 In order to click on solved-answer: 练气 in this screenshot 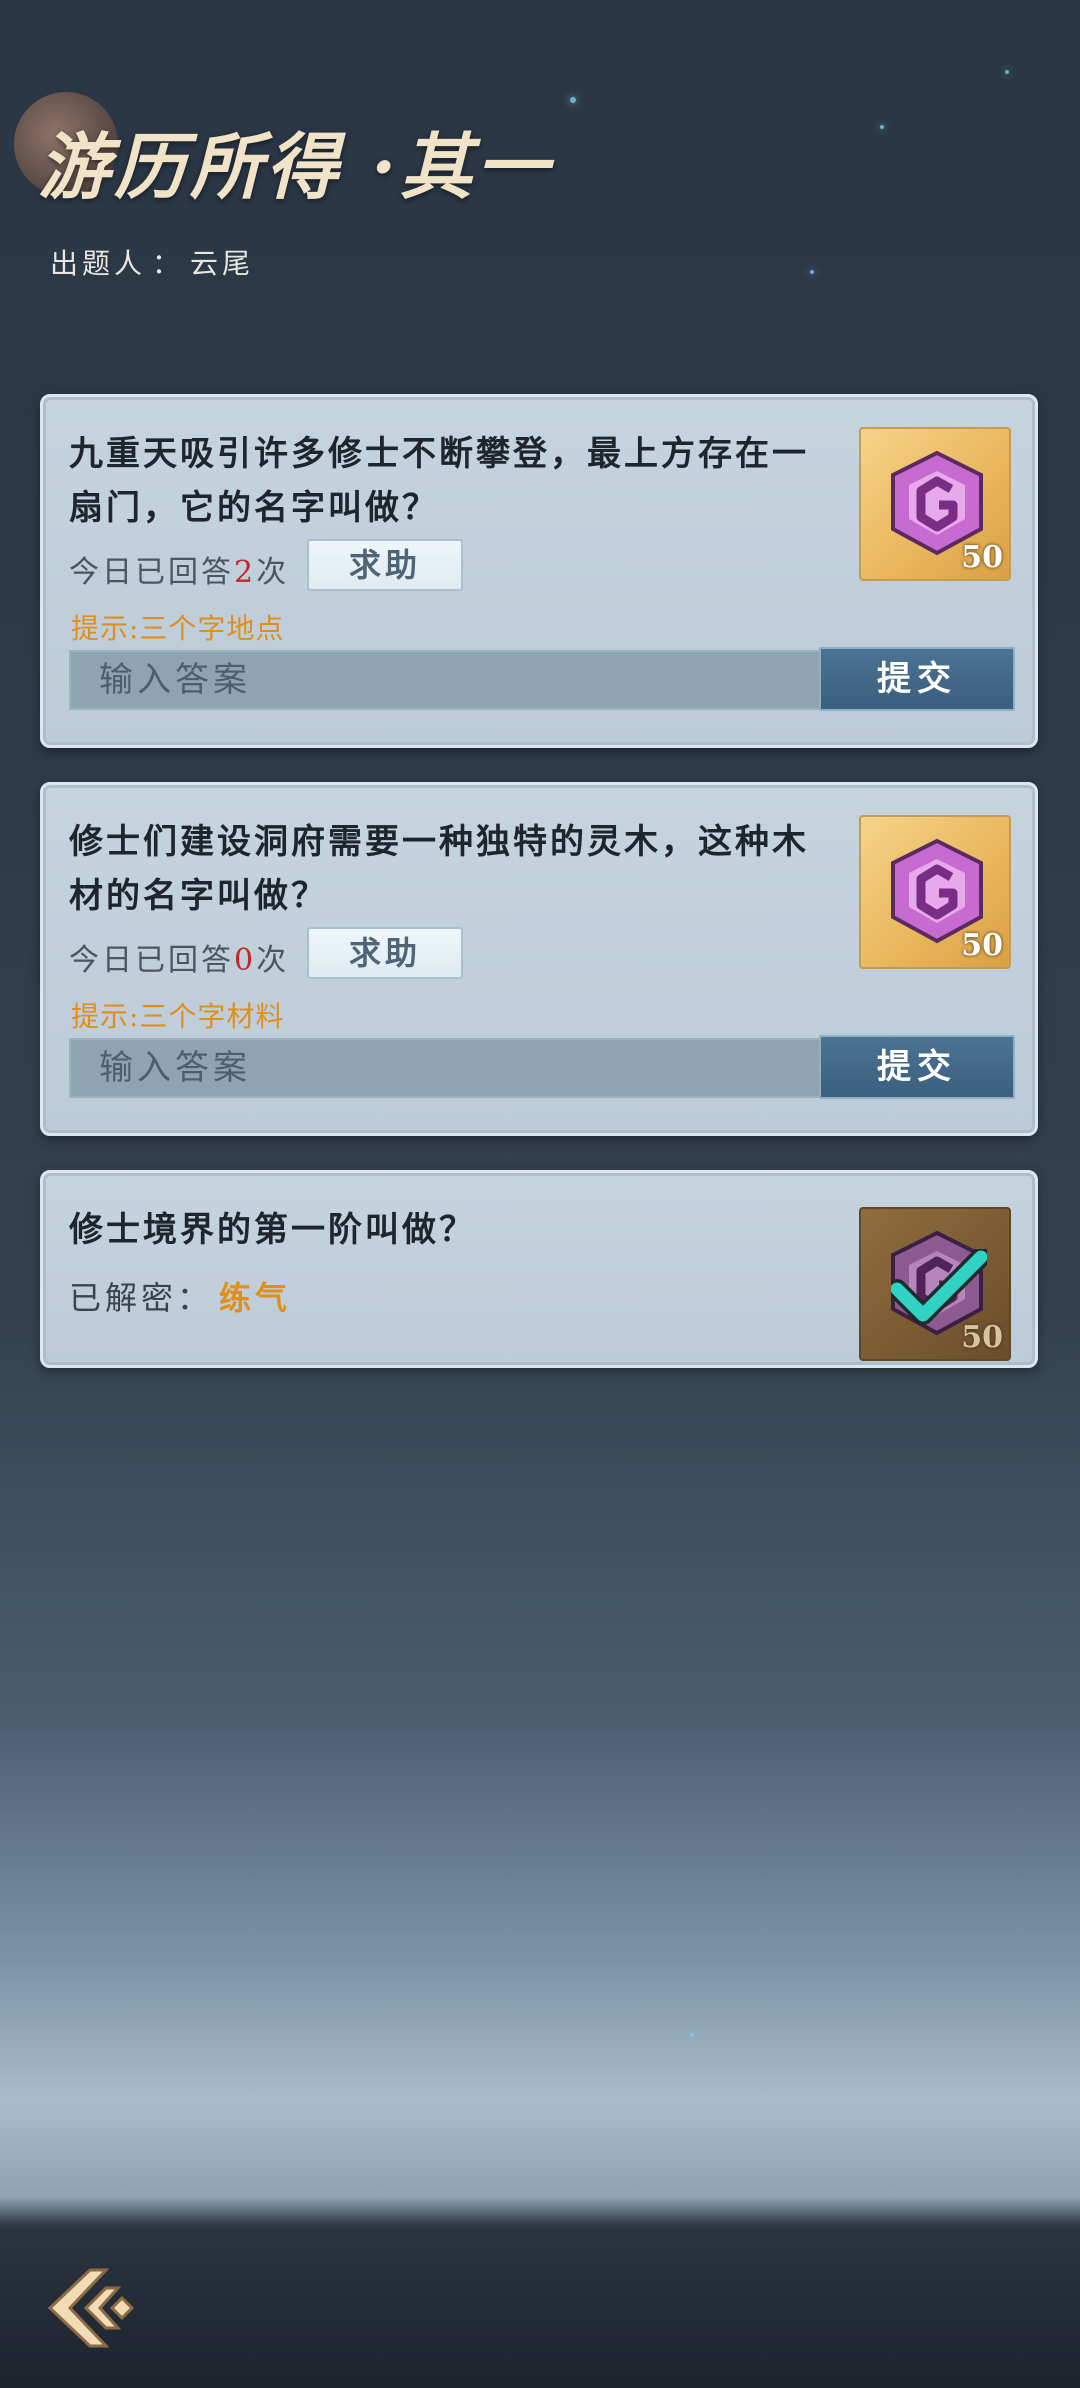, I will do `click(255, 1298)`.